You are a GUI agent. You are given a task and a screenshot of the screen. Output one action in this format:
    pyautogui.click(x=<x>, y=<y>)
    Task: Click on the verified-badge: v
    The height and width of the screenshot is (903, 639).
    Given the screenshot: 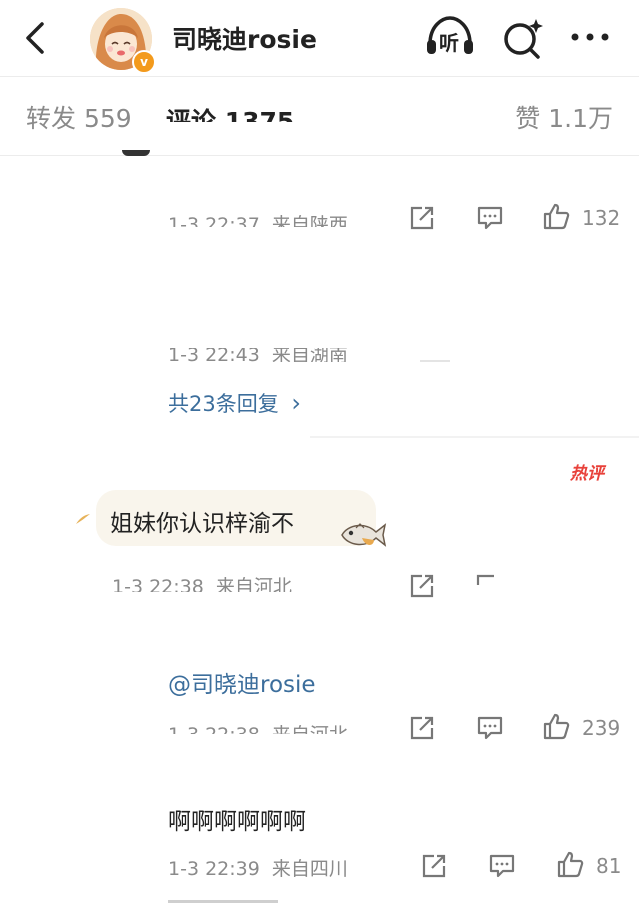 What is the action you would take?
    pyautogui.click(x=144, y=62)
    